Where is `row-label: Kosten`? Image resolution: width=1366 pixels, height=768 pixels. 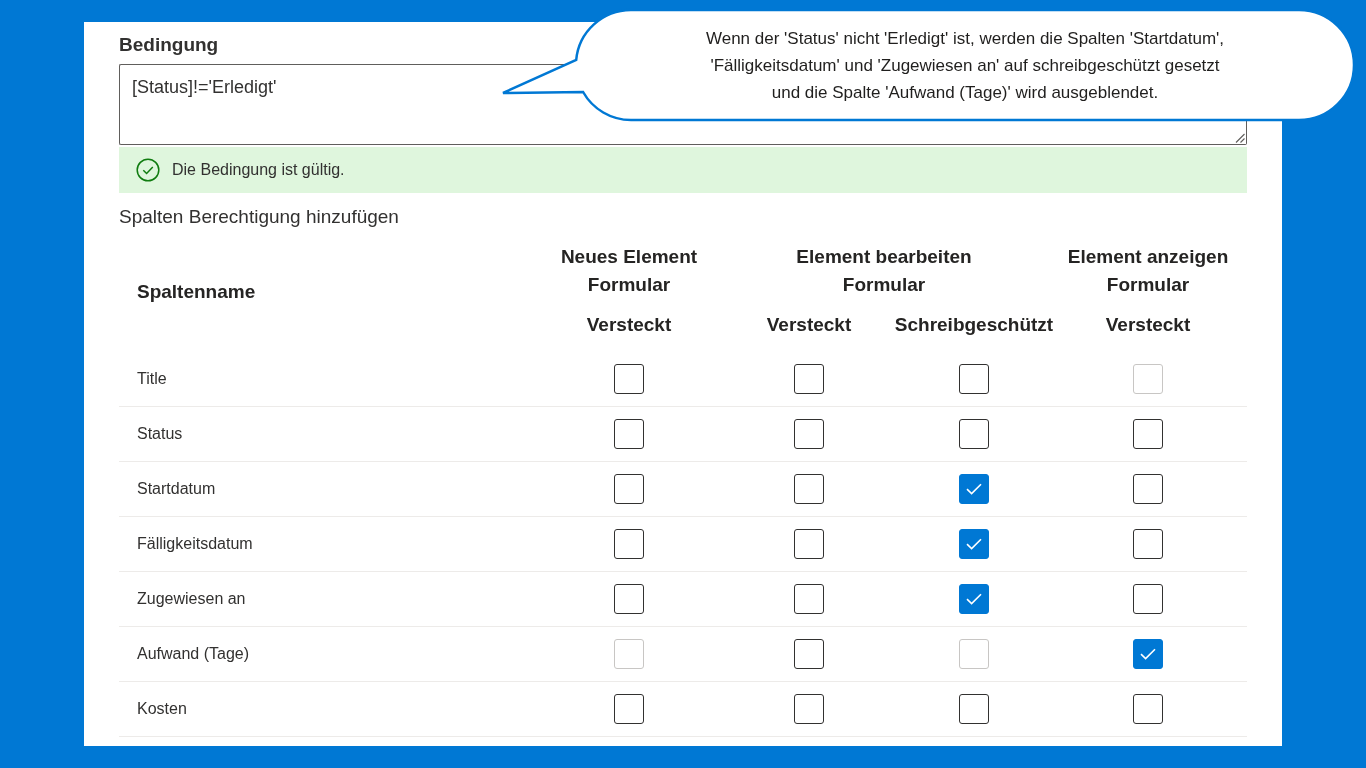 row-label: Kosten is located at coordinates (162, 708).